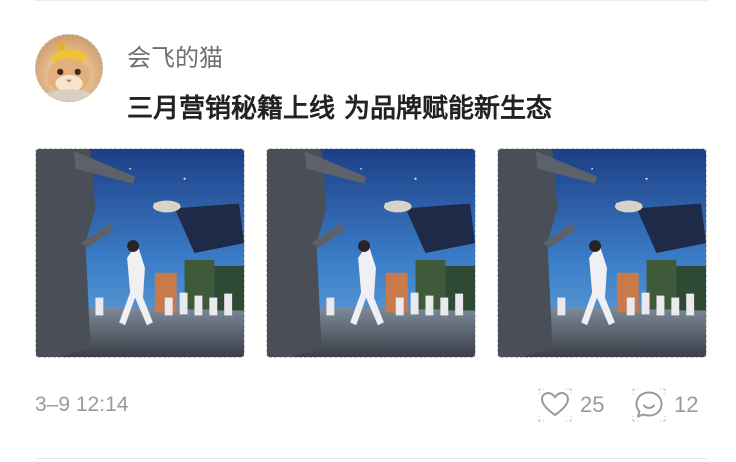  I want to click on username: 会飞的猫, so click(175, 55).